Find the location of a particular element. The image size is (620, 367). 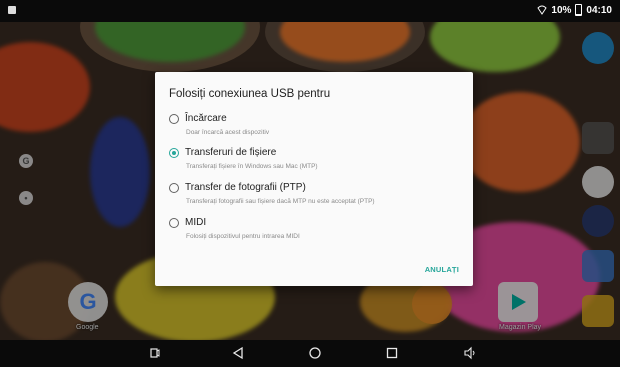

option-midi-label: MIDI is located at coordinates (196, 222).